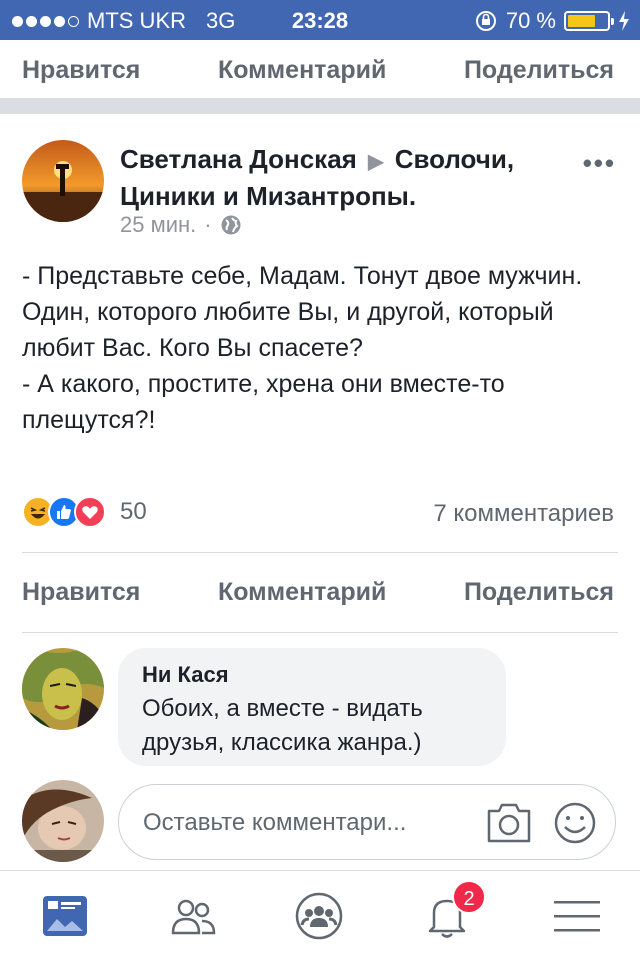 The width and height of the screenshot is (640, 960). Describe the element at coordinates (469, 897) in the screenshot. I see `notifications-badge: 2` at that location.